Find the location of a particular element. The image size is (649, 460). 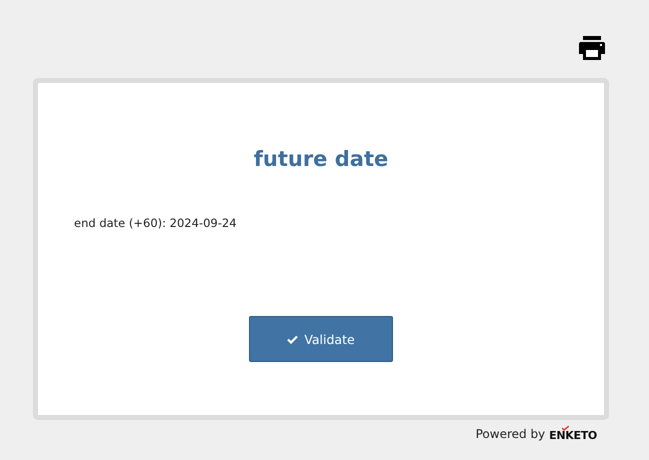

note-text: end date (+60): 2024-09-24 is located at coordinates (155, 223).